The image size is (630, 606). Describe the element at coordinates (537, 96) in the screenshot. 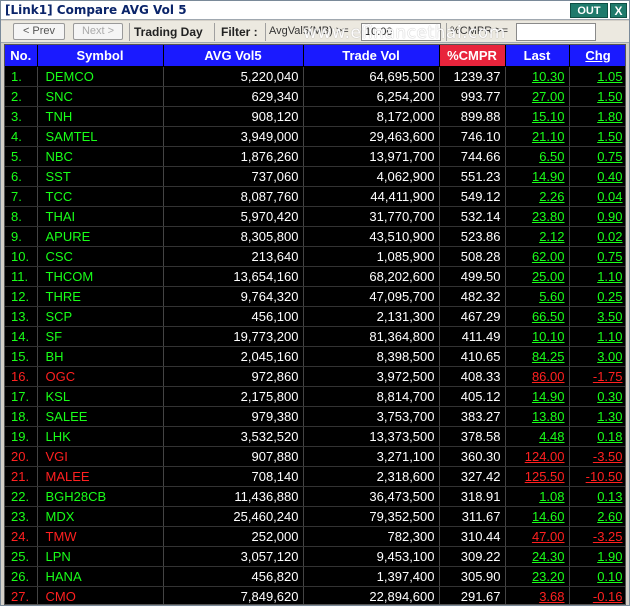

I see `last-price-link: 27.00` at that location.